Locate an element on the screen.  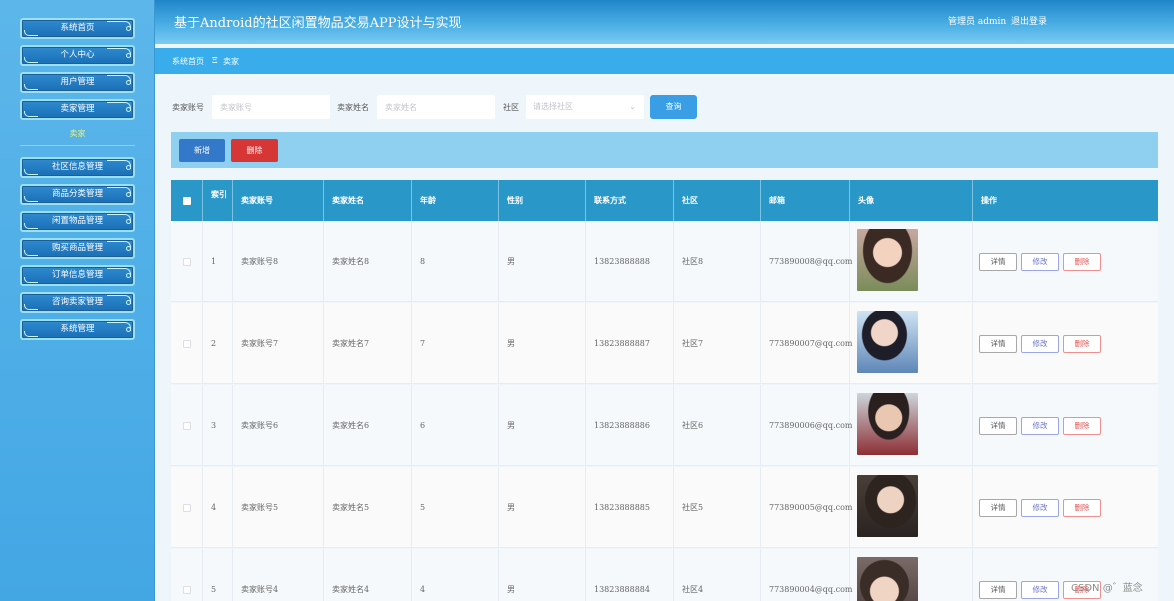
table-header: 索引 卖家账号 卖家姓名 年龄 性别 联系方式 社区 邮箱 头像 操作 is located at coordinates (664, 200).